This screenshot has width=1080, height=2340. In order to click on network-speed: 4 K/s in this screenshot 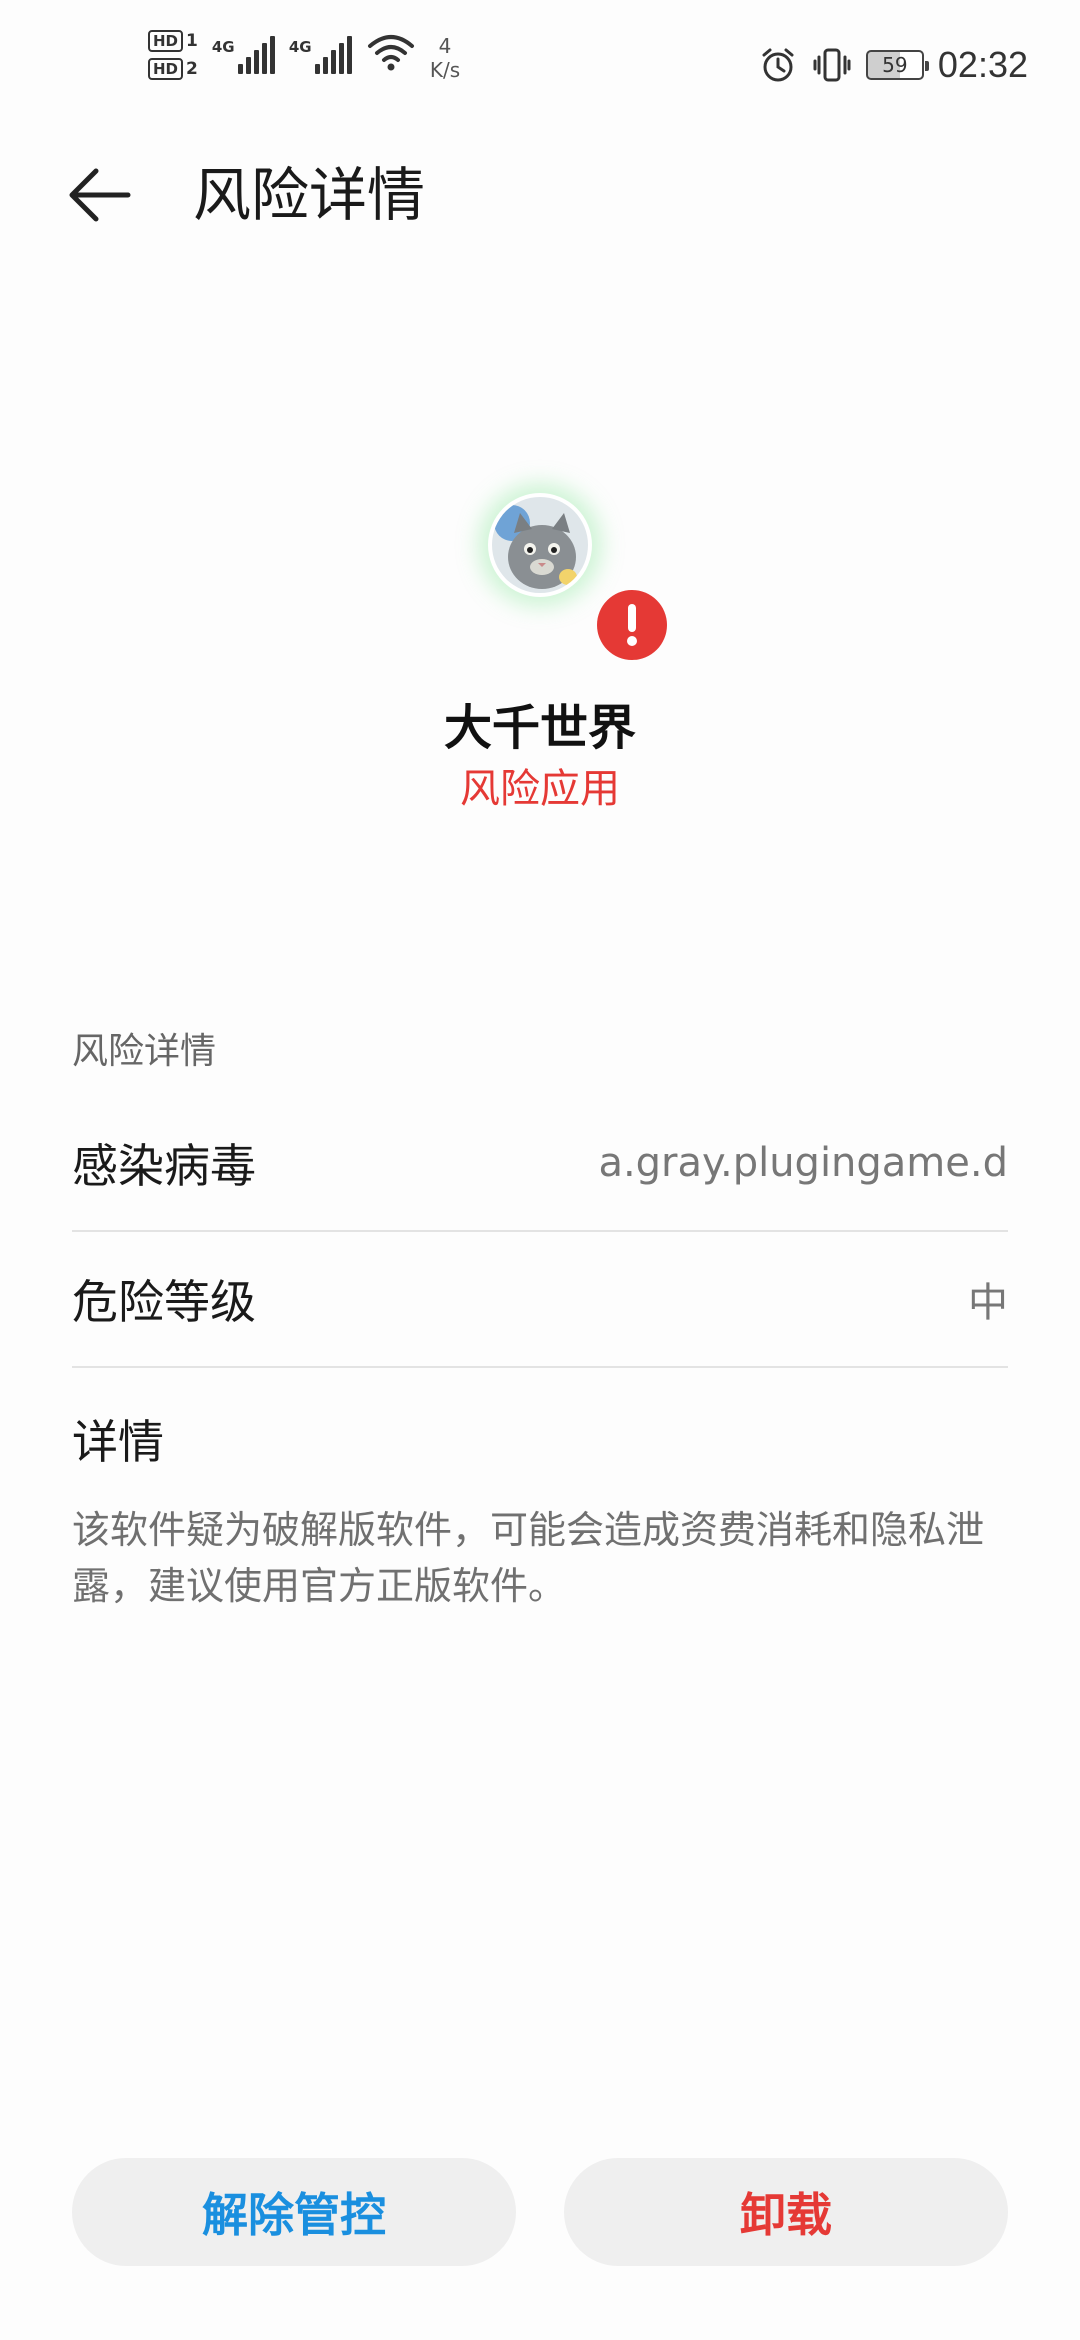, I will do `click(445, 58)`.